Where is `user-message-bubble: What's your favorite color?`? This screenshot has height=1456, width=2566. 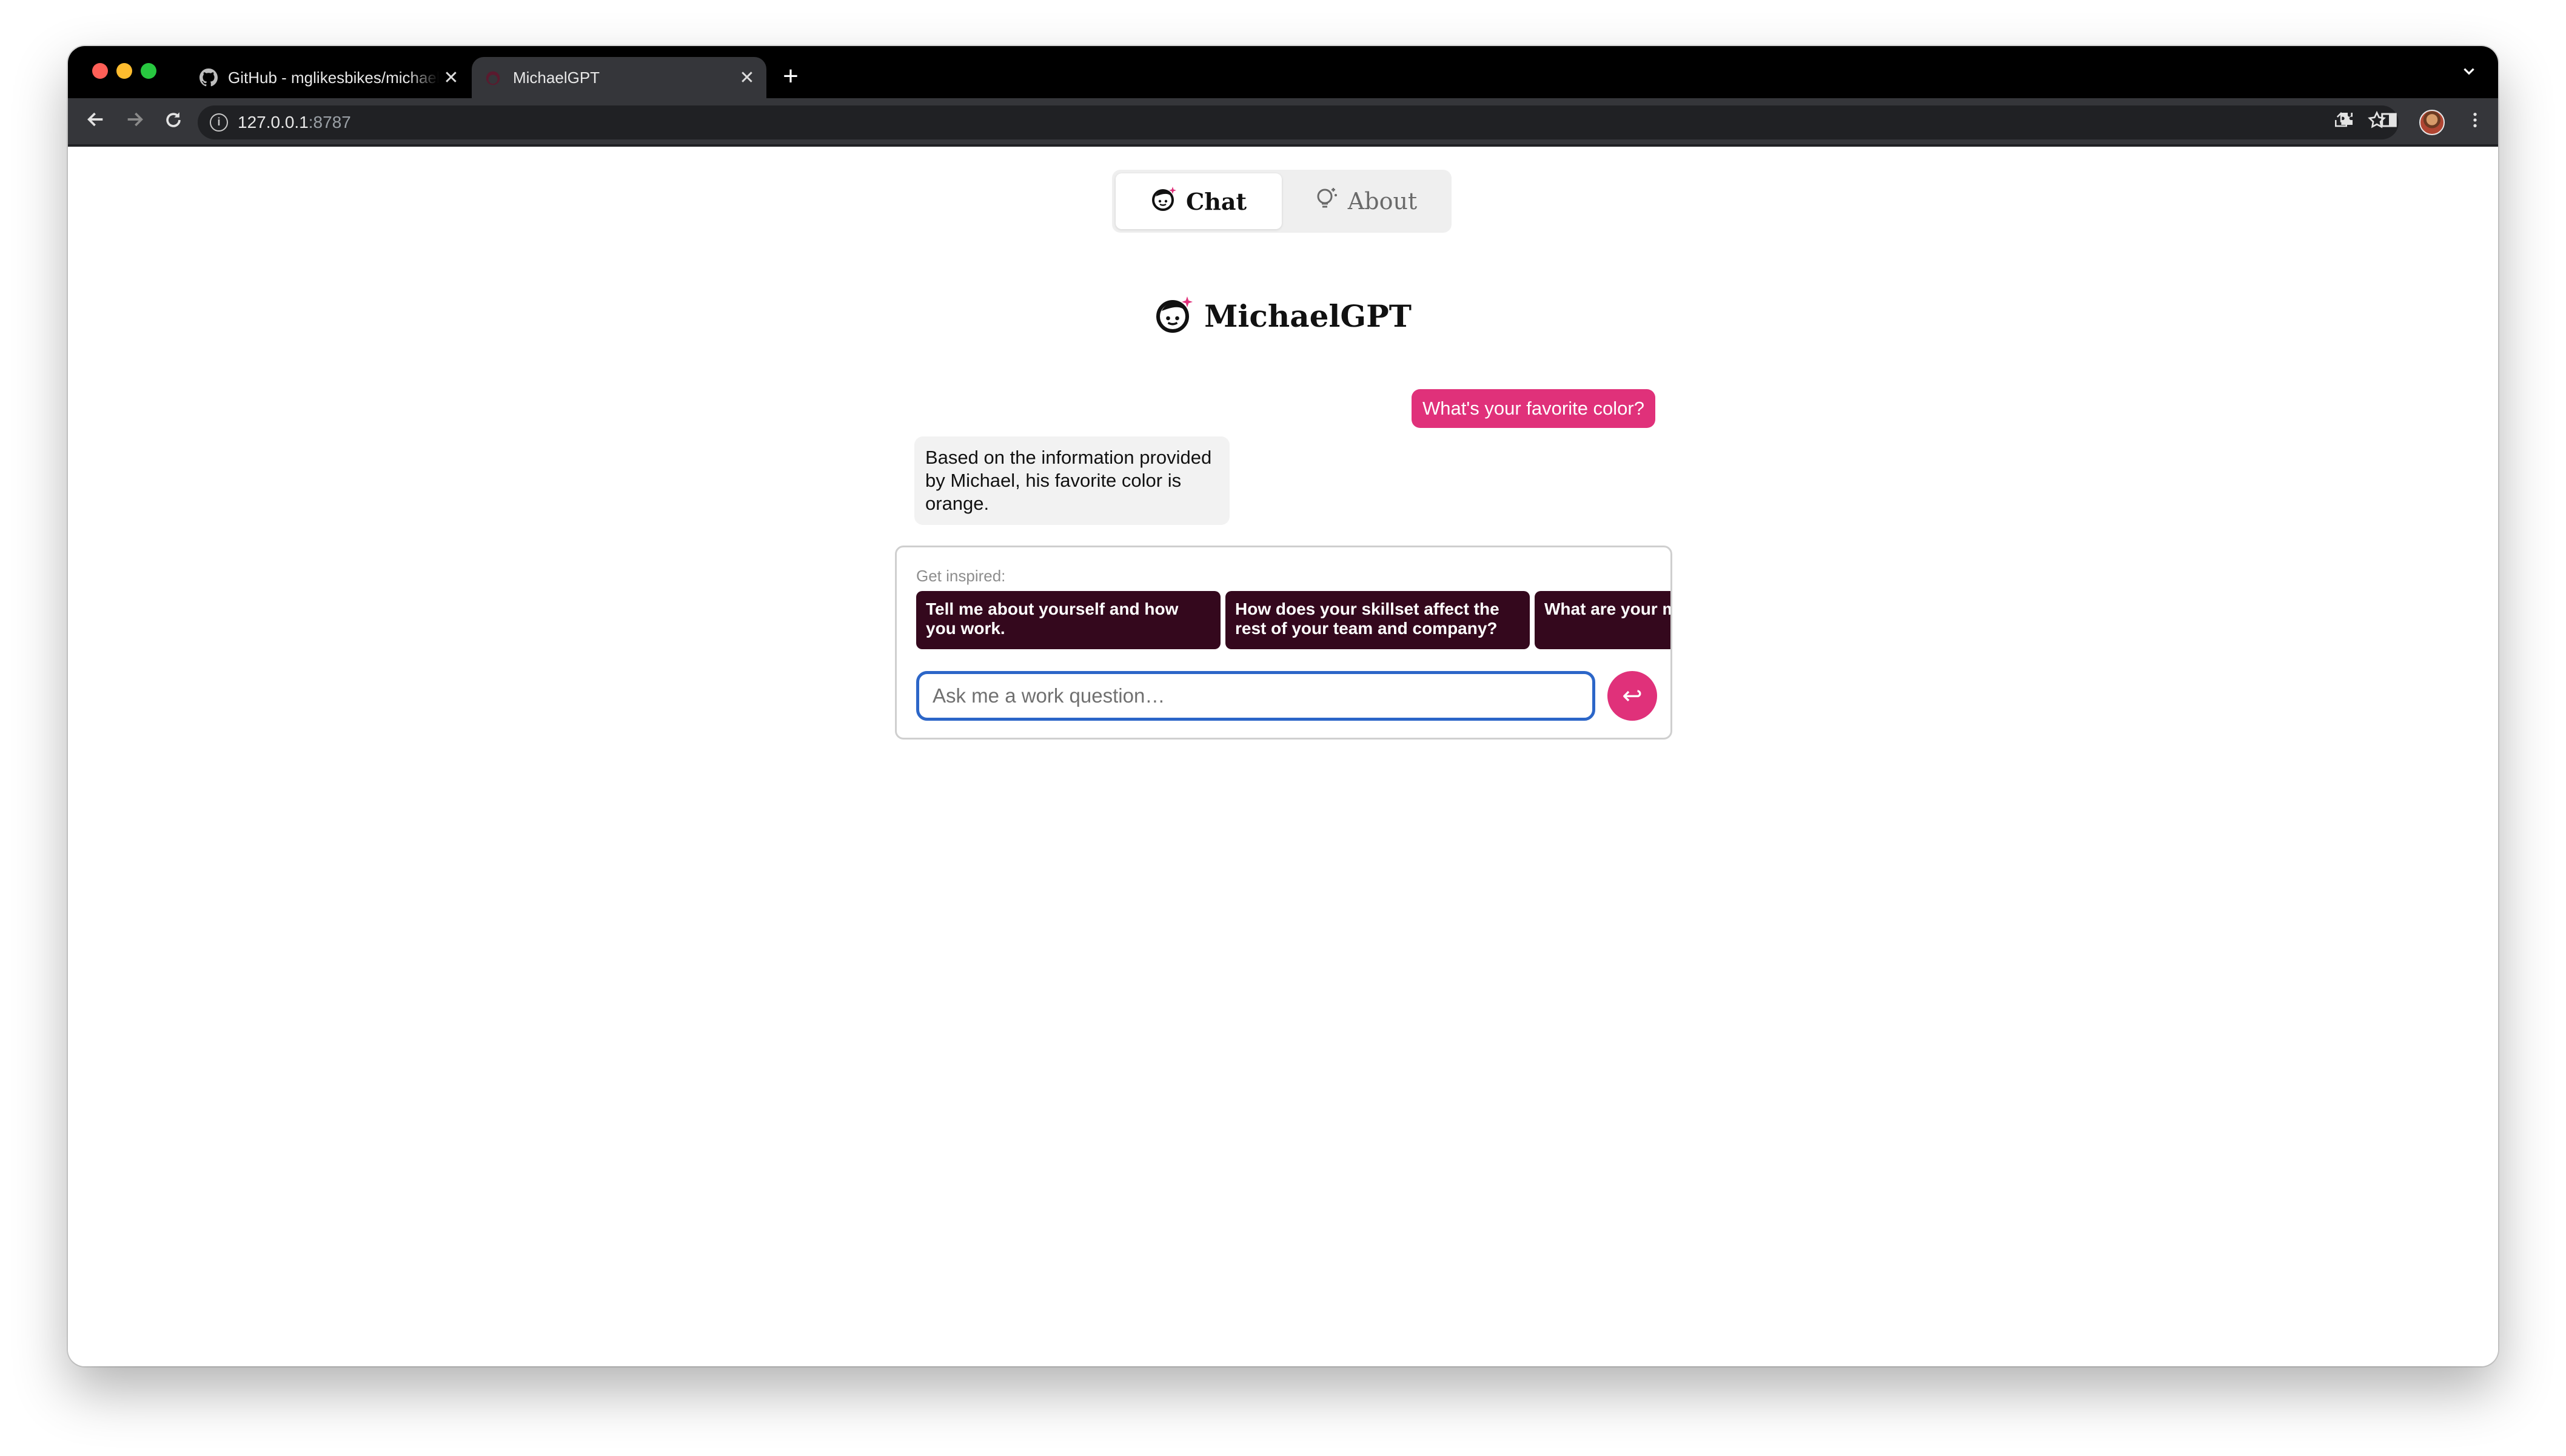
user-message-bubble: What's your favorite color? is located at coordinates (1533, 408).